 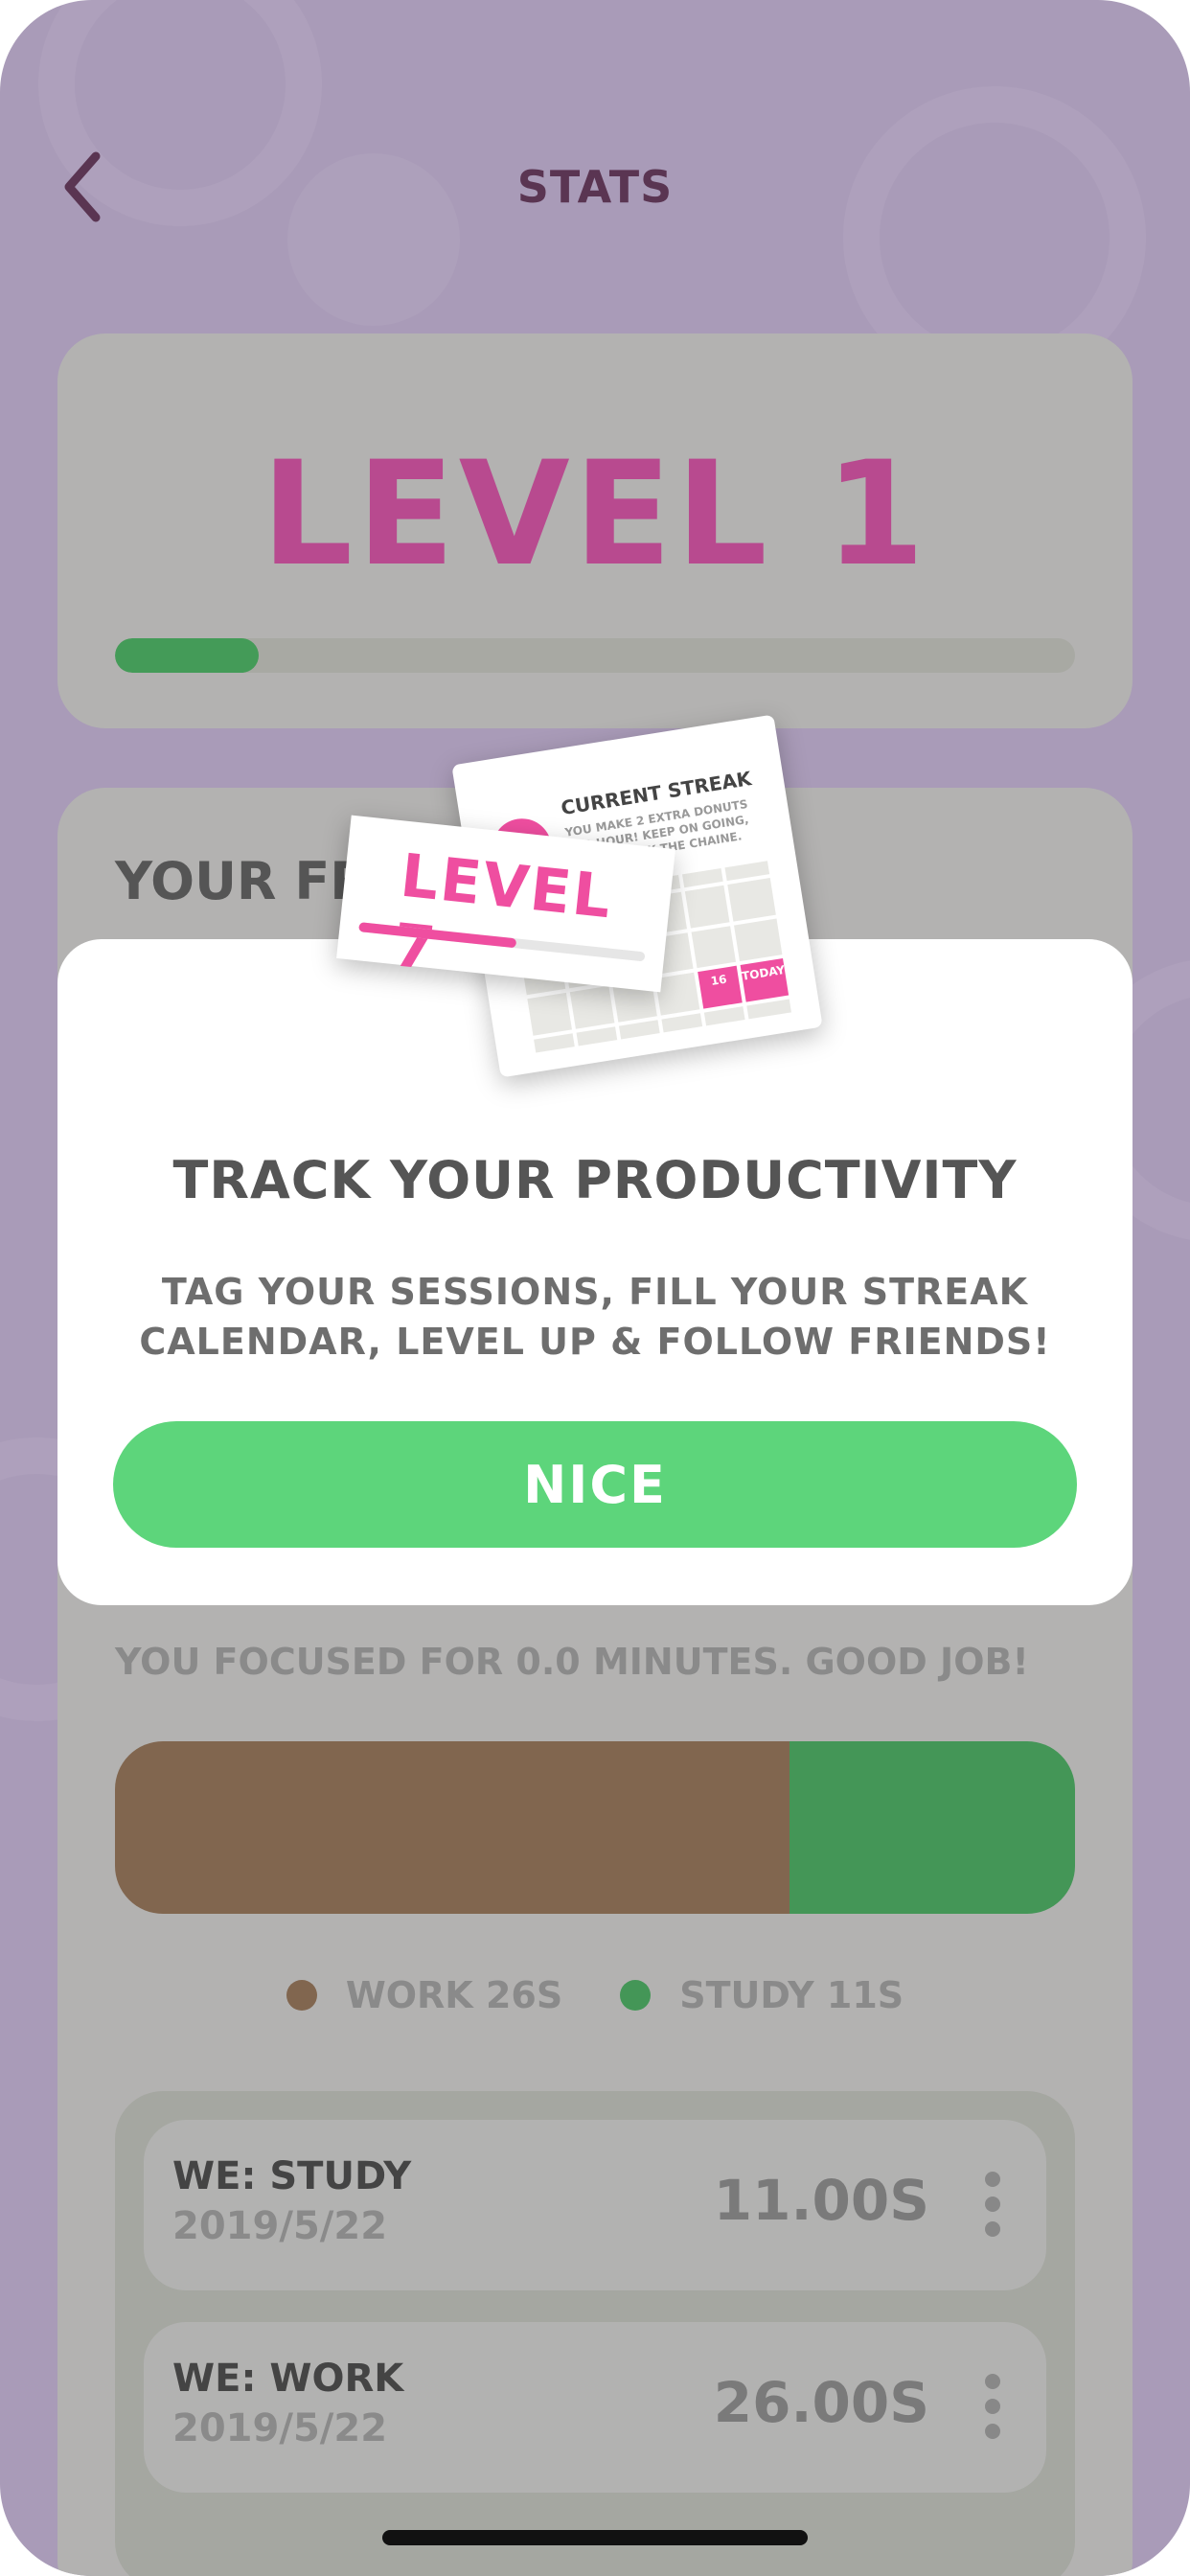 I want to click on breakdown-segment-work, so click(x=452, y=1828).